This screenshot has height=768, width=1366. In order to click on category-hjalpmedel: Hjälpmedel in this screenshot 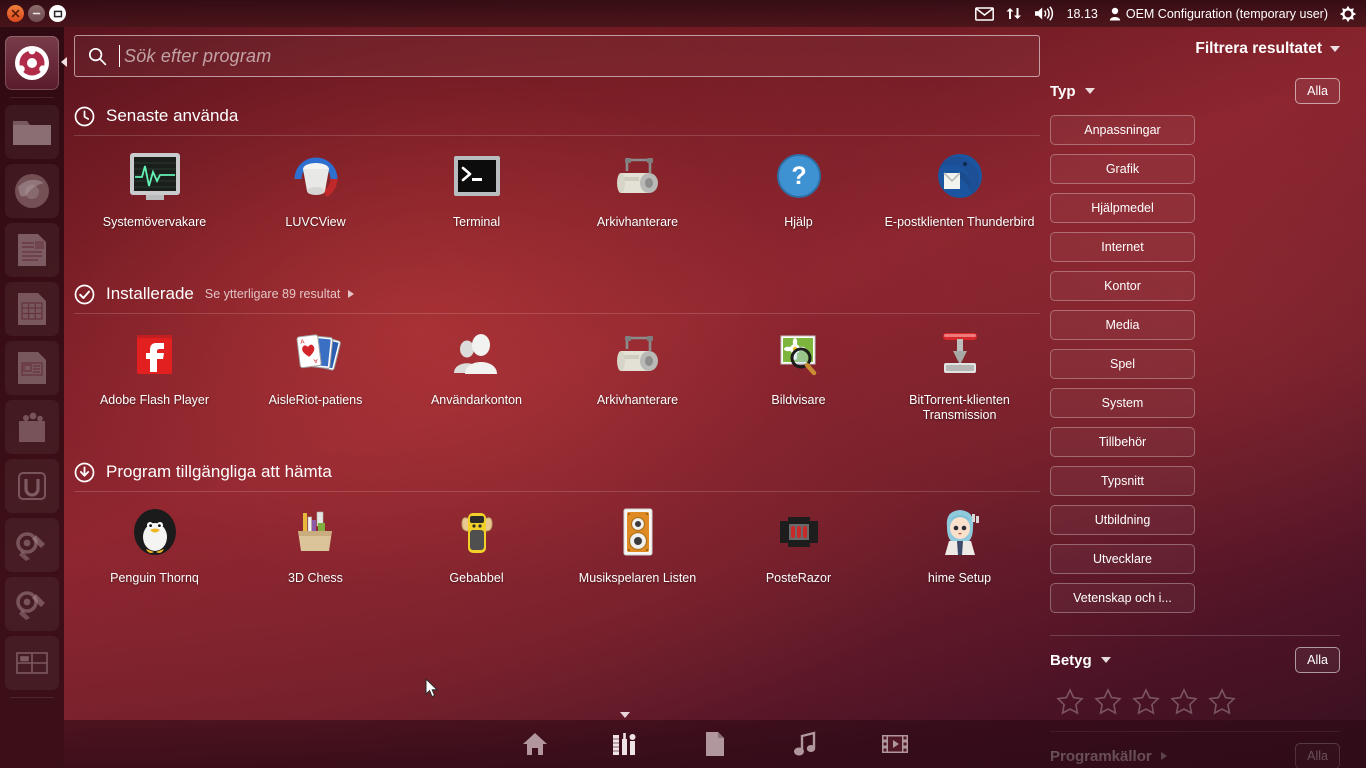, I will do `click(1122, 208)`.